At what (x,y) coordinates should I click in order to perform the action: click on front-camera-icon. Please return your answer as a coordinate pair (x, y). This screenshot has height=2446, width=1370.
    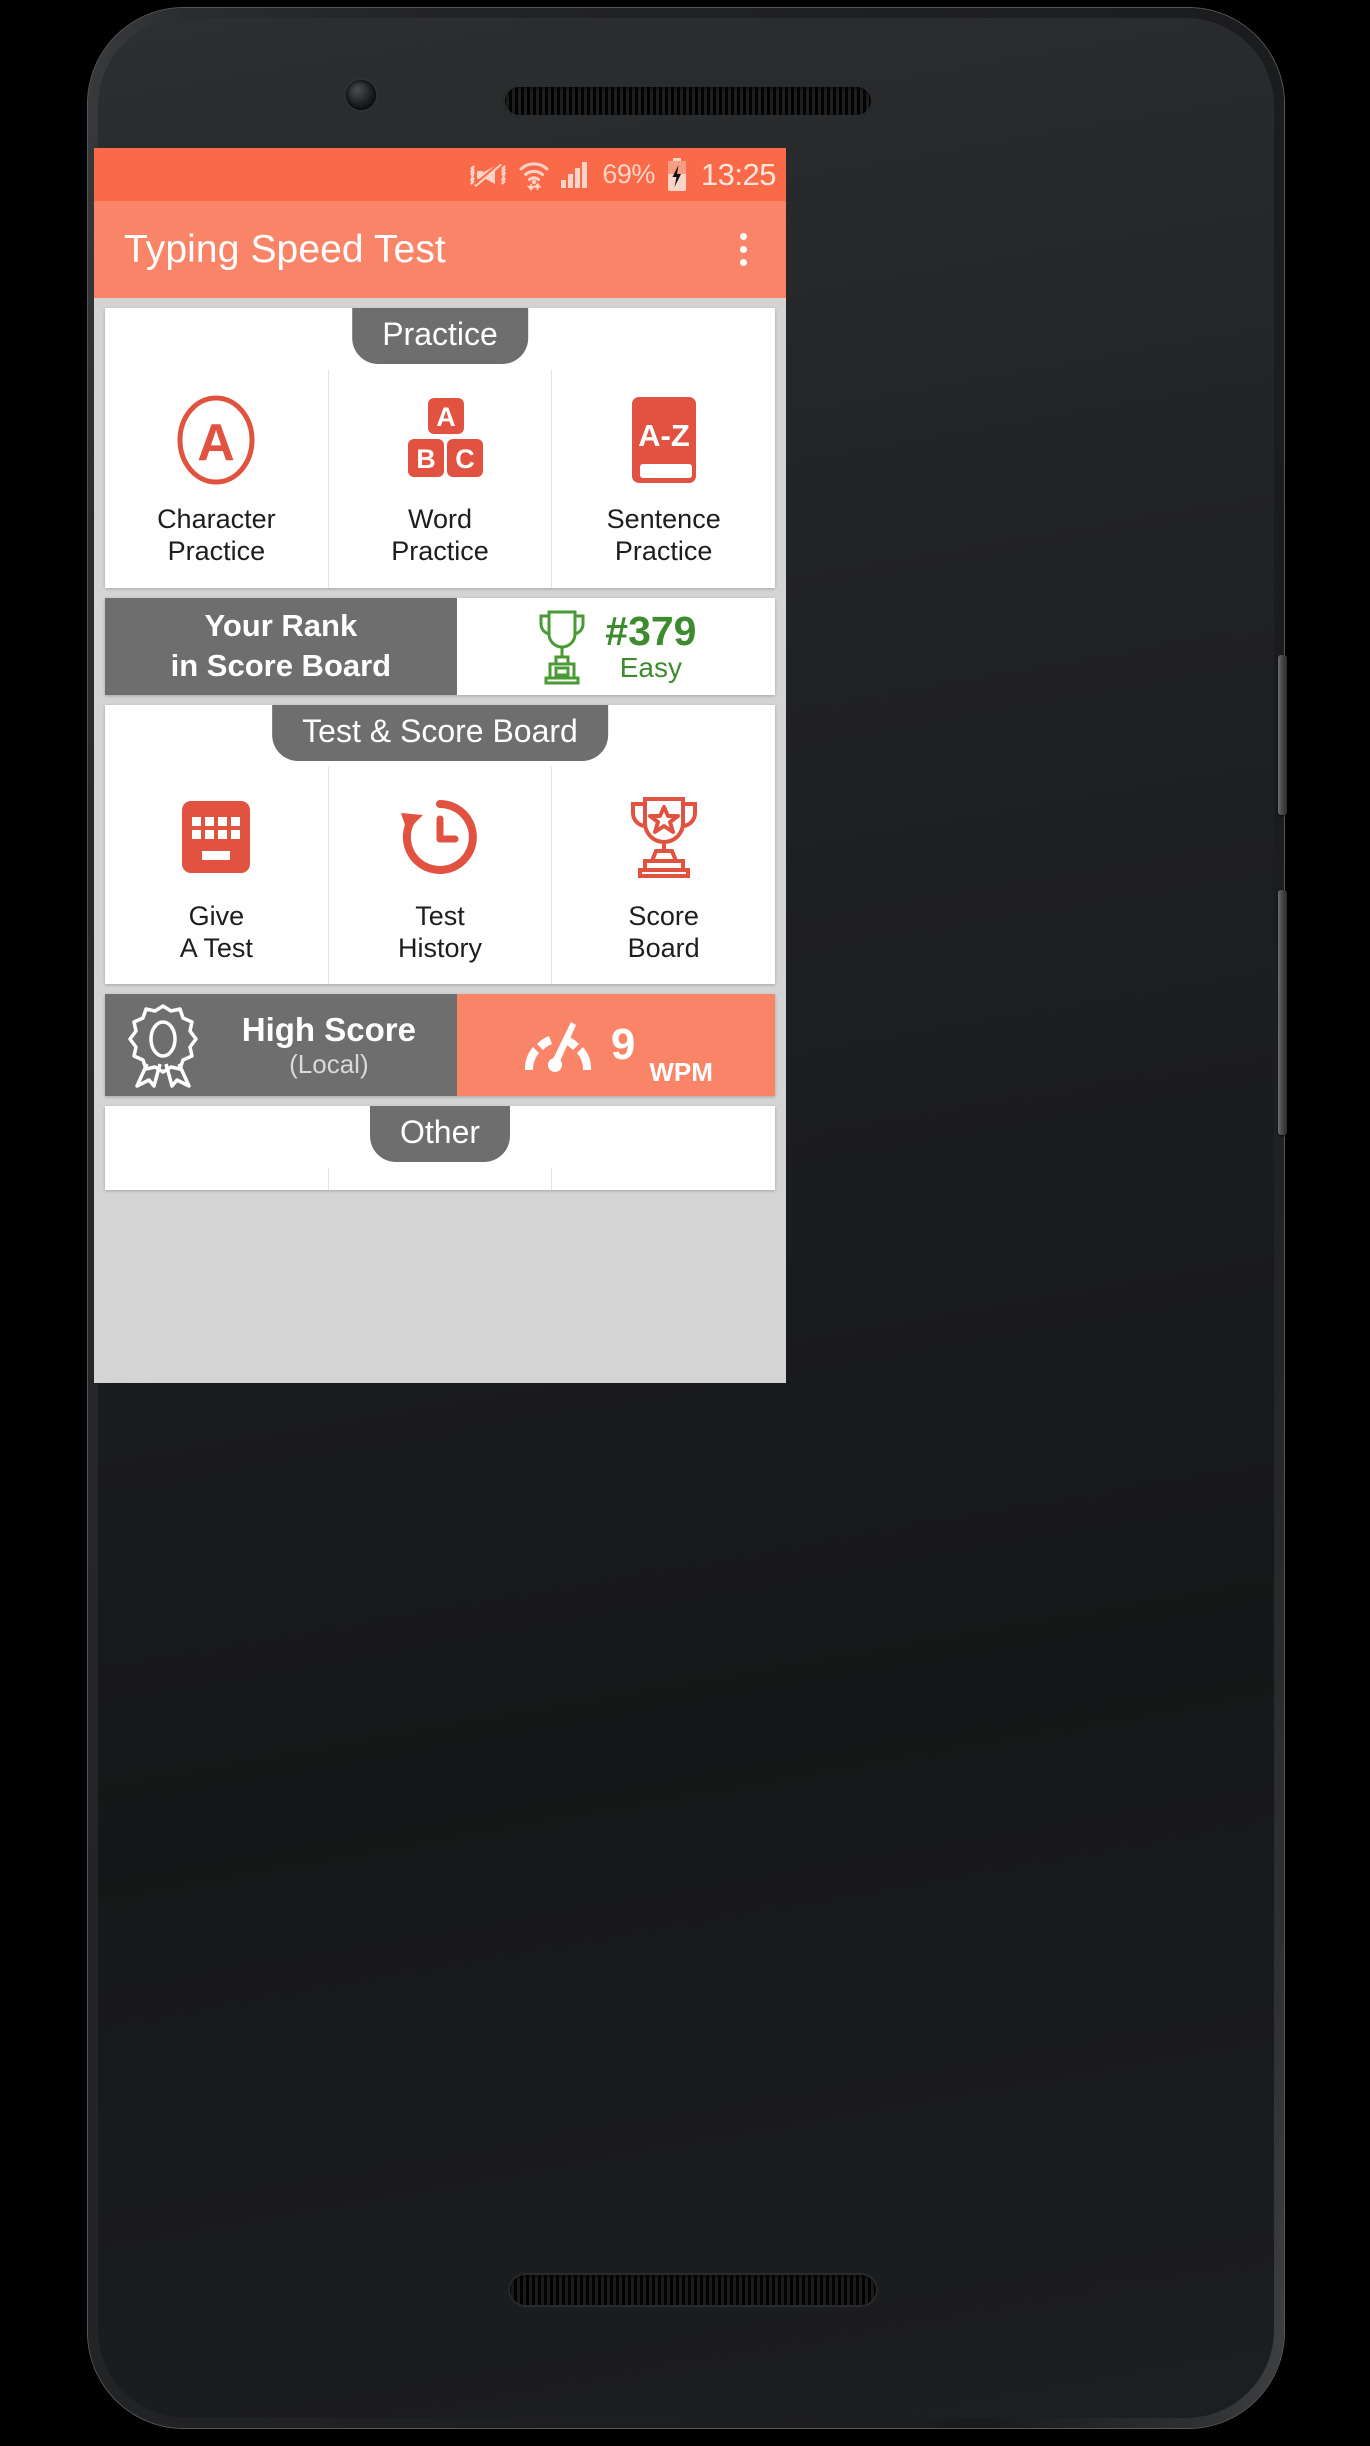
    Looking at the image, I should click on (361, 95).